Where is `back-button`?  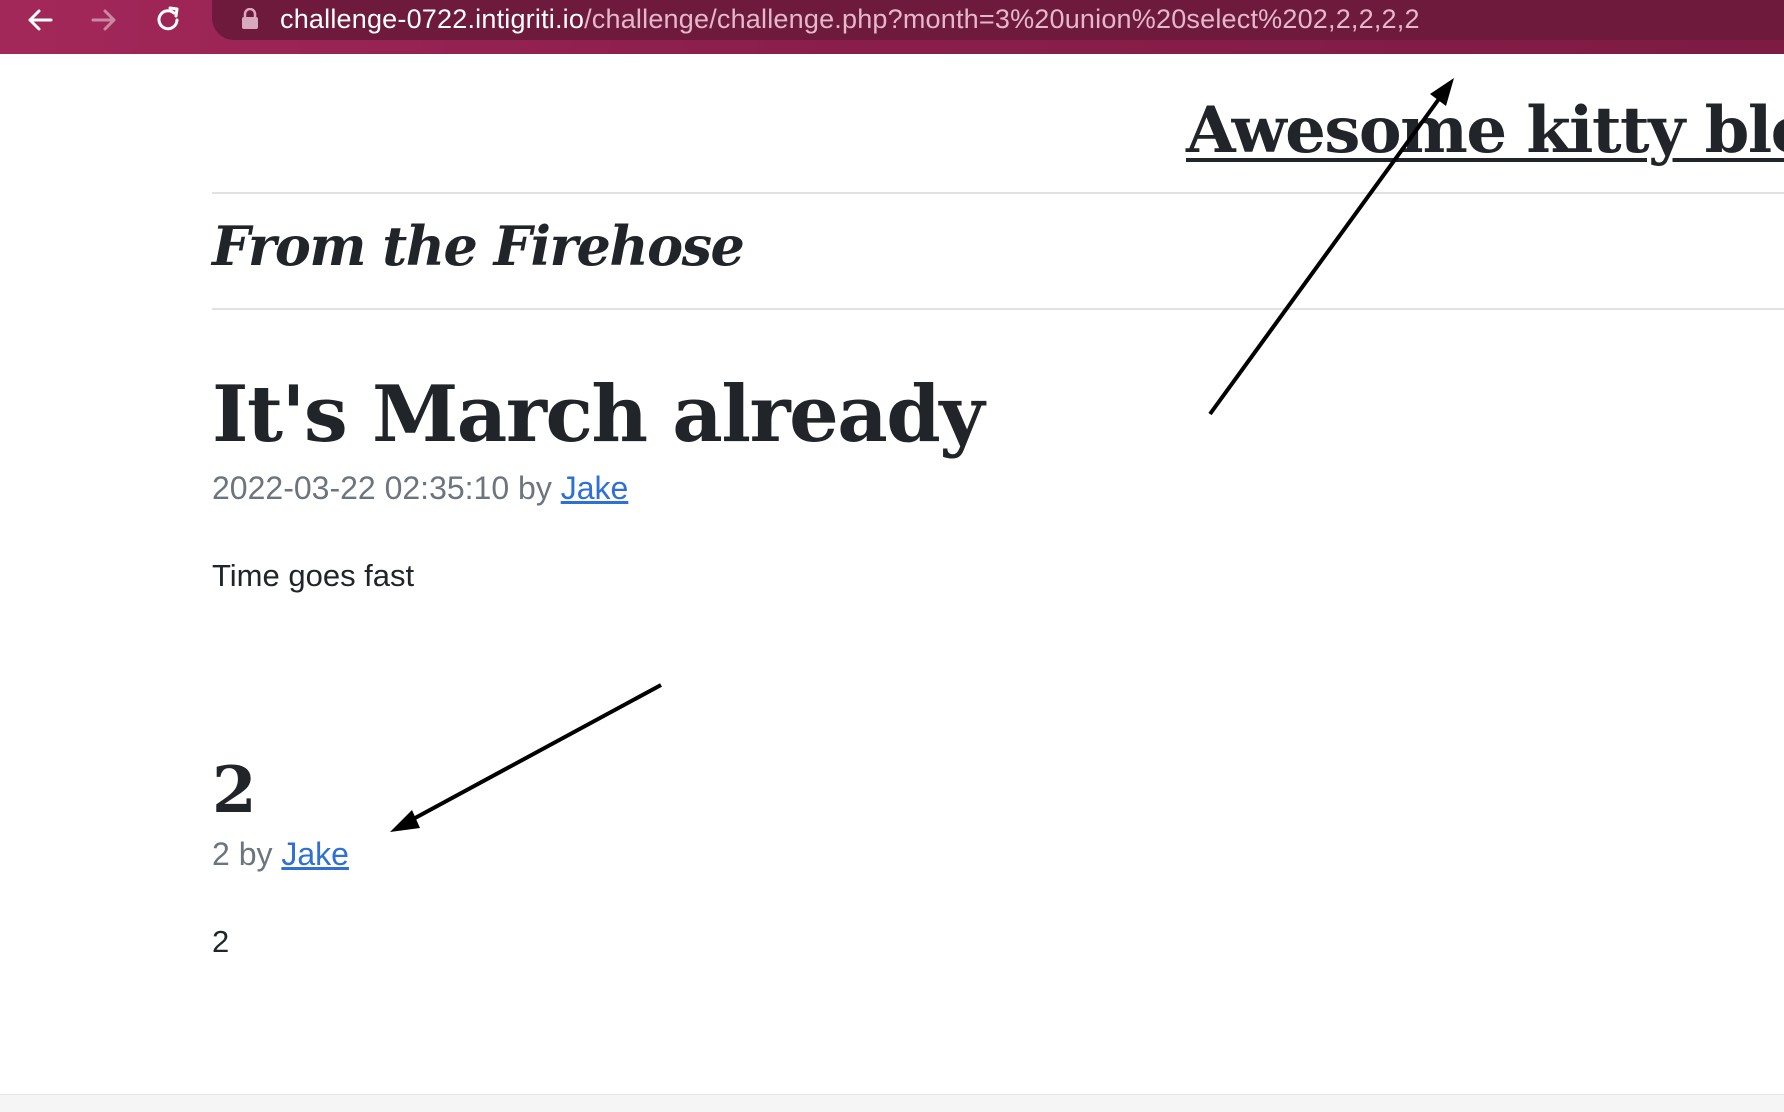 back-button is located at coordinates (40, 20).